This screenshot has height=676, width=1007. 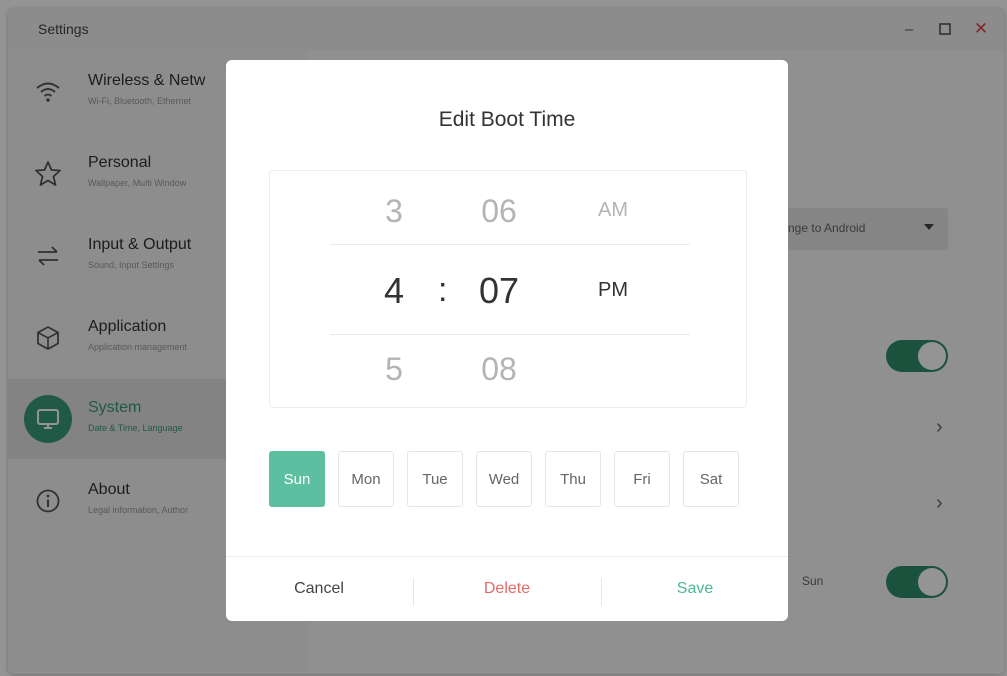 What do you see at coordinates (573, 479) in the screenshot?
I see `day-thu: Thu` at bounding box center [573, 479].